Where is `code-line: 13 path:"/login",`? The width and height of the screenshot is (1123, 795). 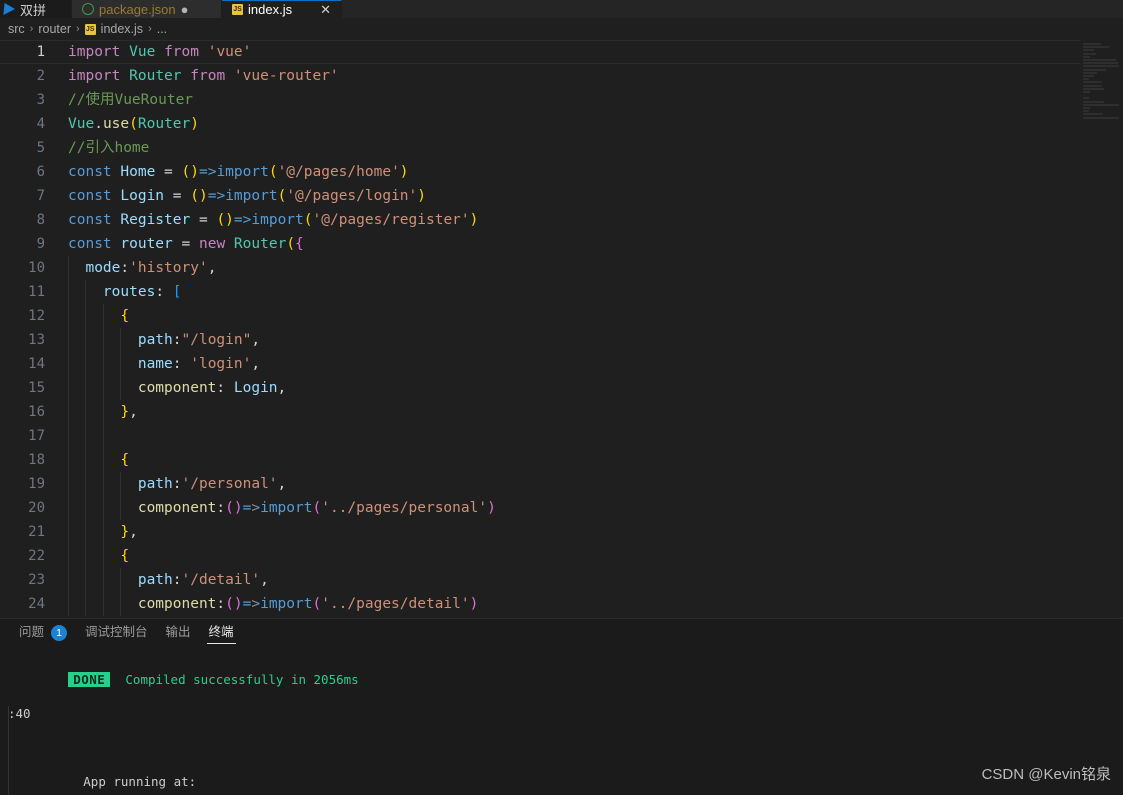 code-line: 13 path:"/login", is located at coordinates (540, 340).